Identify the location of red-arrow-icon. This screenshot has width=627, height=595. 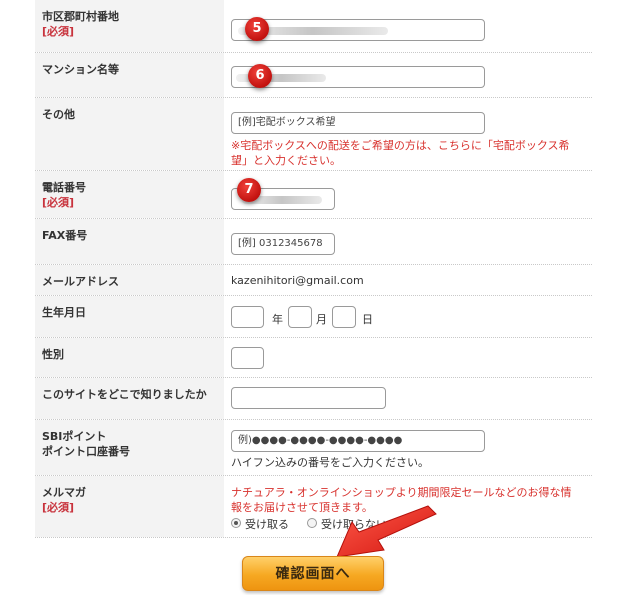
(386, 531).